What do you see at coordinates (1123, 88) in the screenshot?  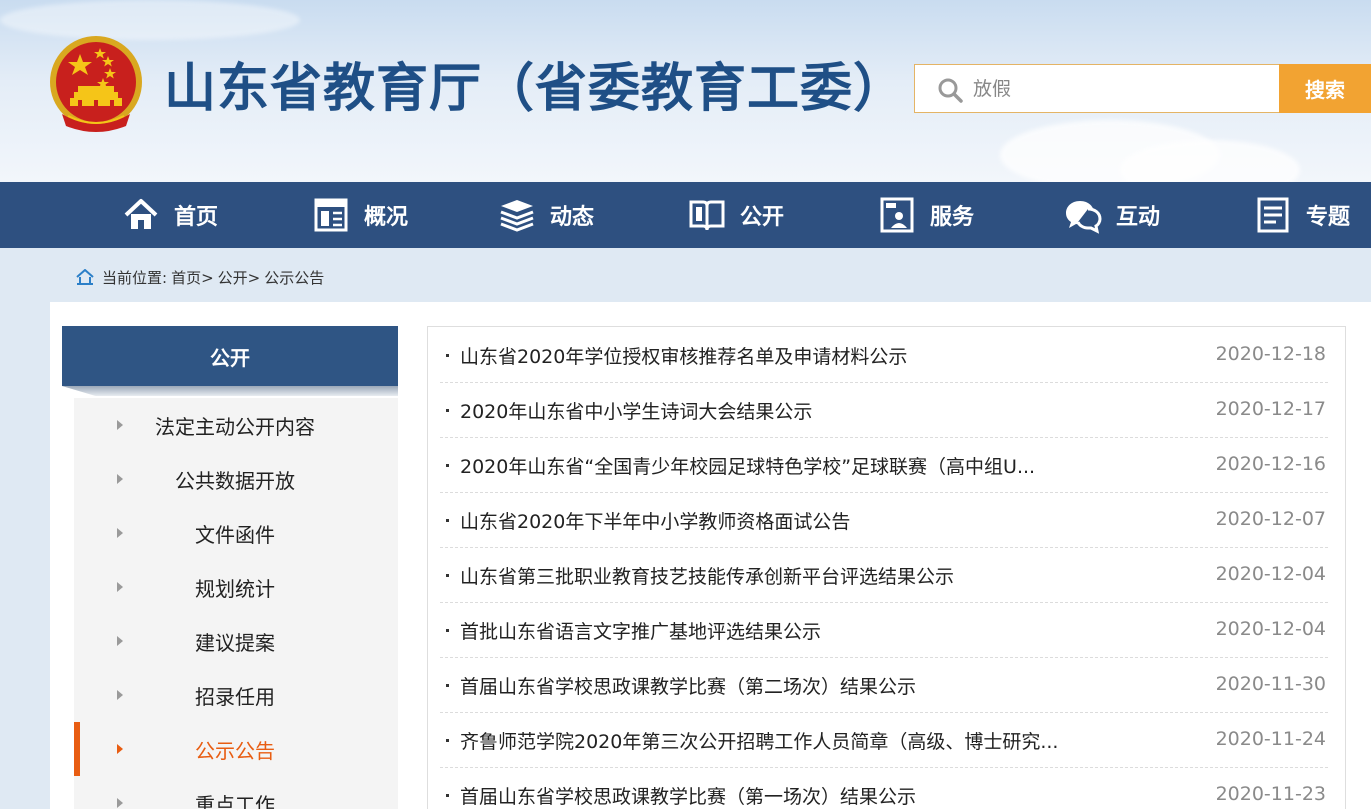 I see `search-input` at bounding box center [1123, 88].